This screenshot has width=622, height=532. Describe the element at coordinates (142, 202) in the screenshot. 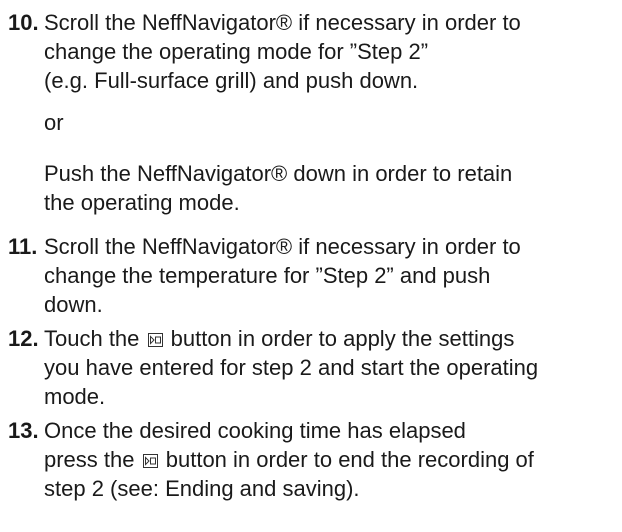

I see `alternative-line: the operating mode.` at that location.